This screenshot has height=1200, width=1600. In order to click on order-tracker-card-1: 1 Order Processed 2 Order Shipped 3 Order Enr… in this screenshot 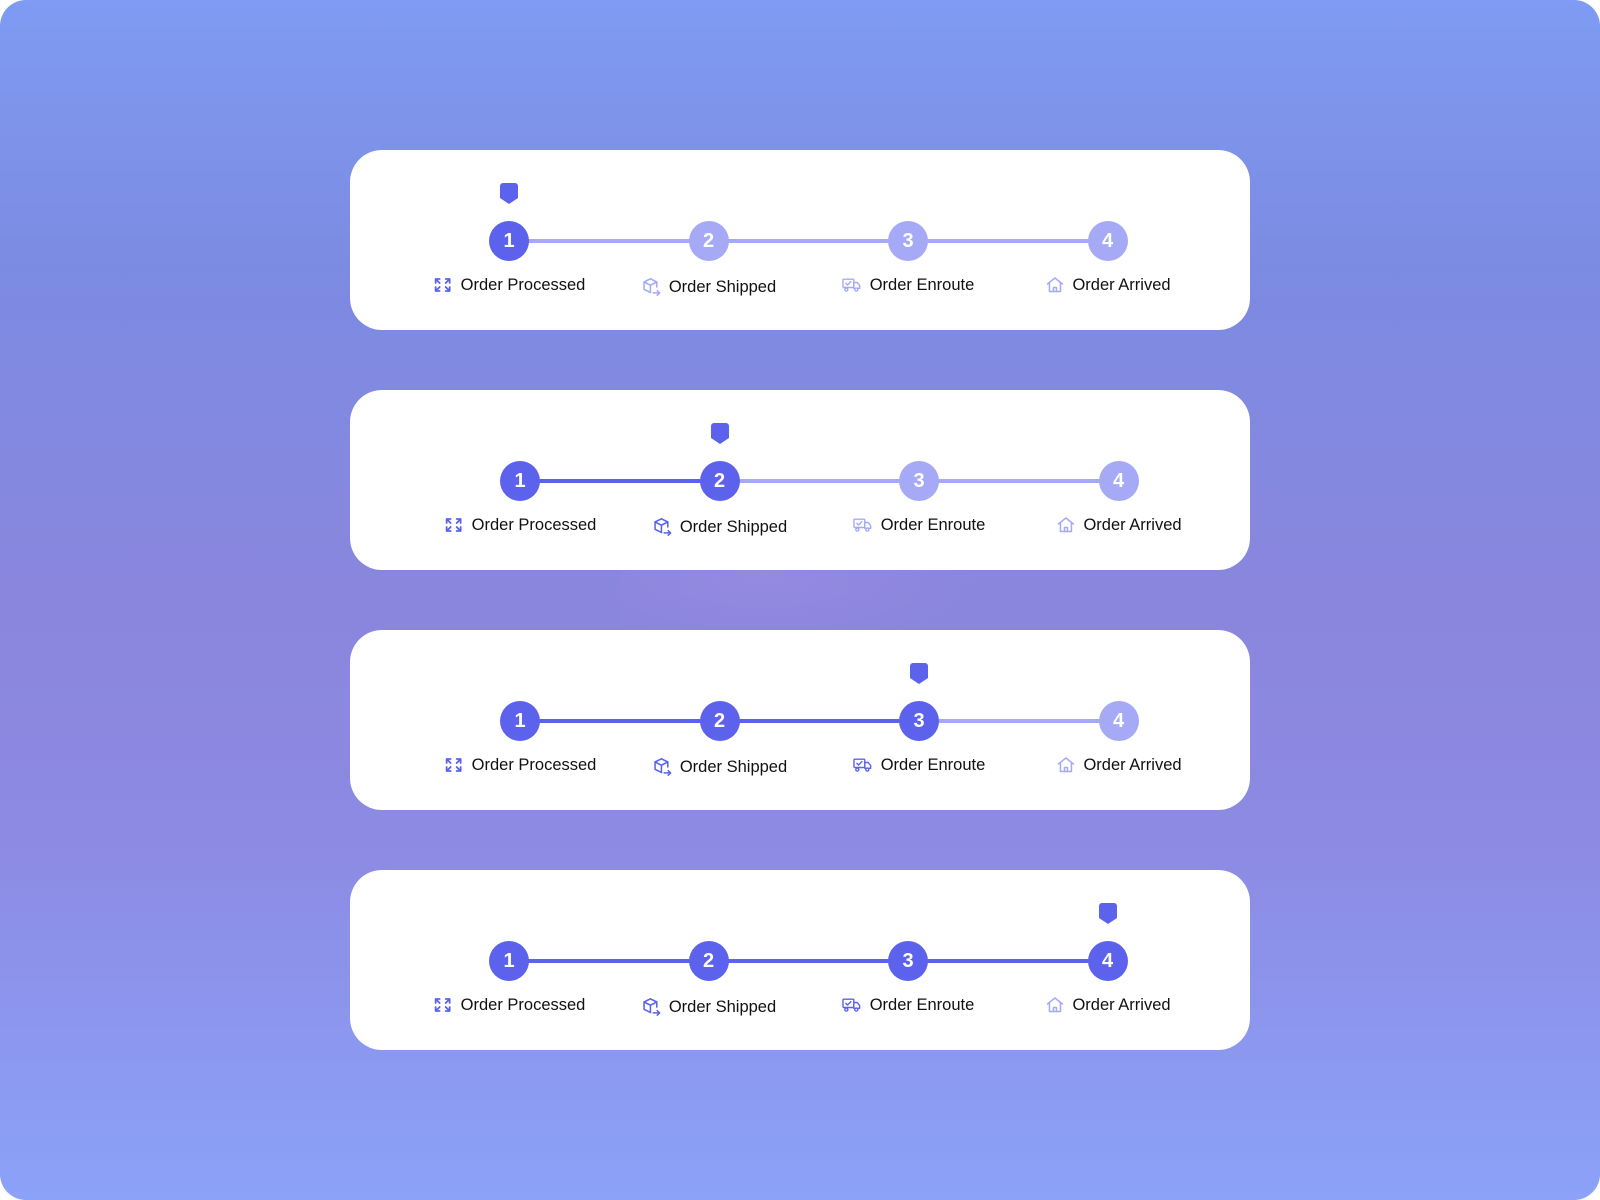, I will do `click(800, 240)`.